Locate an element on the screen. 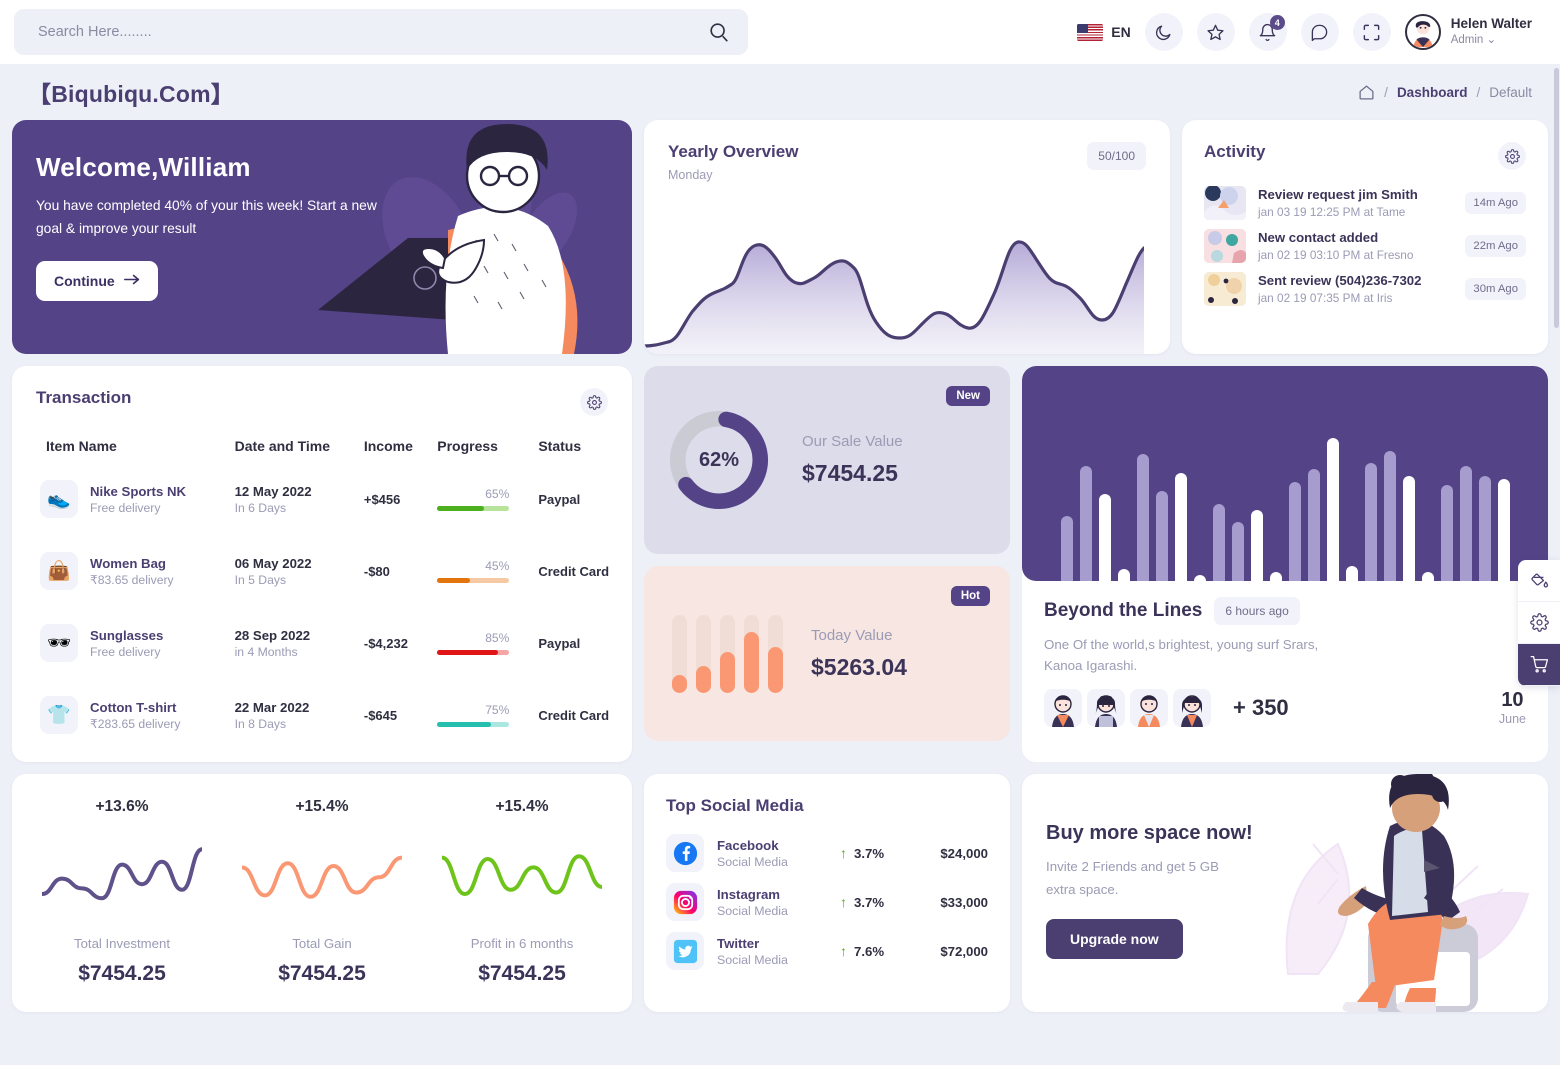 Image resolution: width=1560 pixels, height=1065 pixels. activity-item-meta: jan 03 19 12:25 PM at Tame is located at coordinates (1332, 212).